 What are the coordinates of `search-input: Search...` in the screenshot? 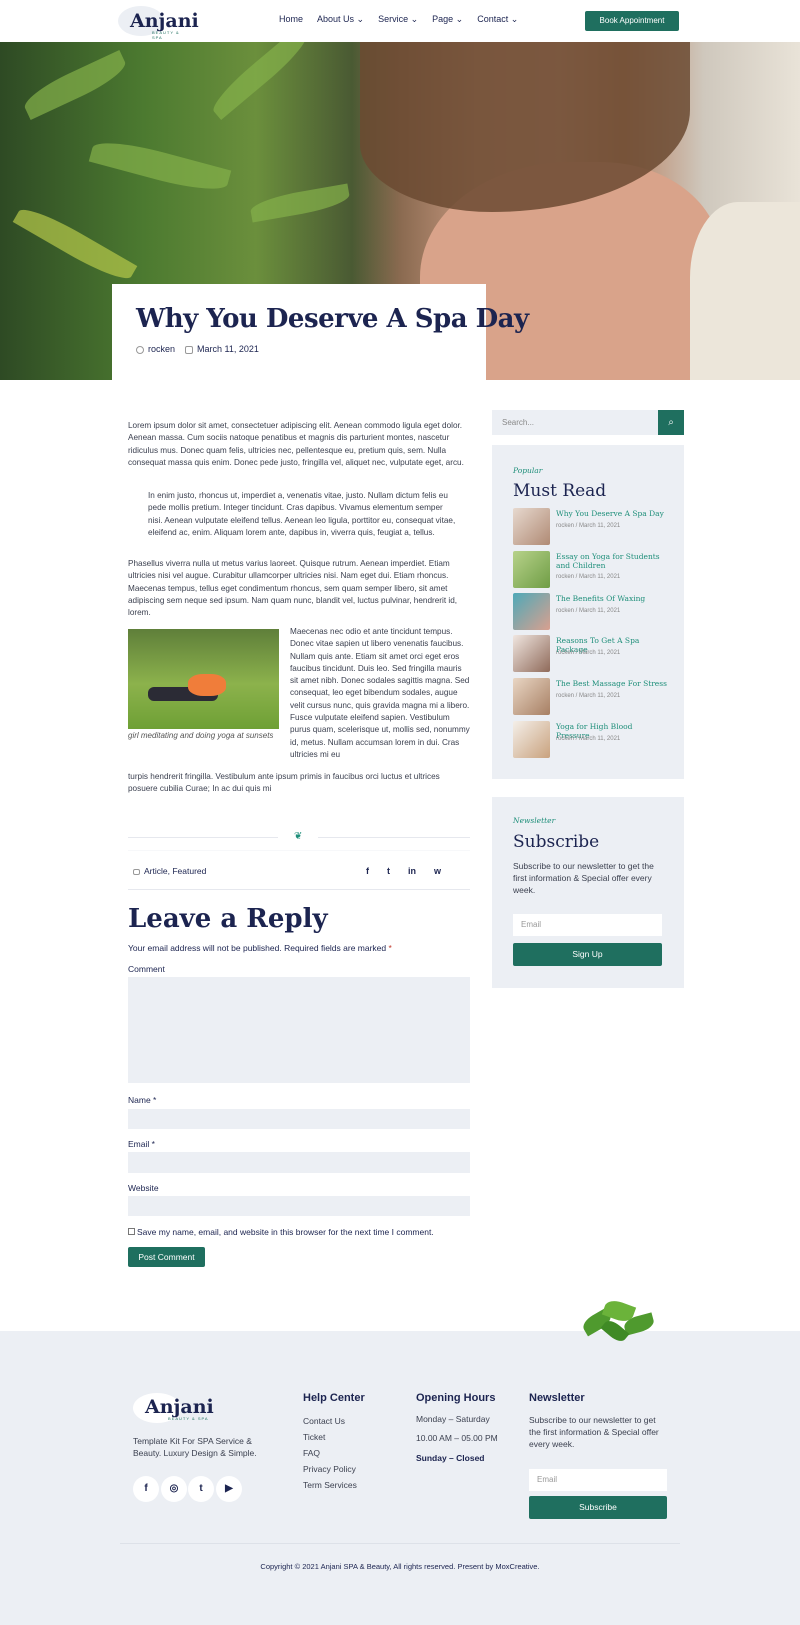 It's located at (575, 422).